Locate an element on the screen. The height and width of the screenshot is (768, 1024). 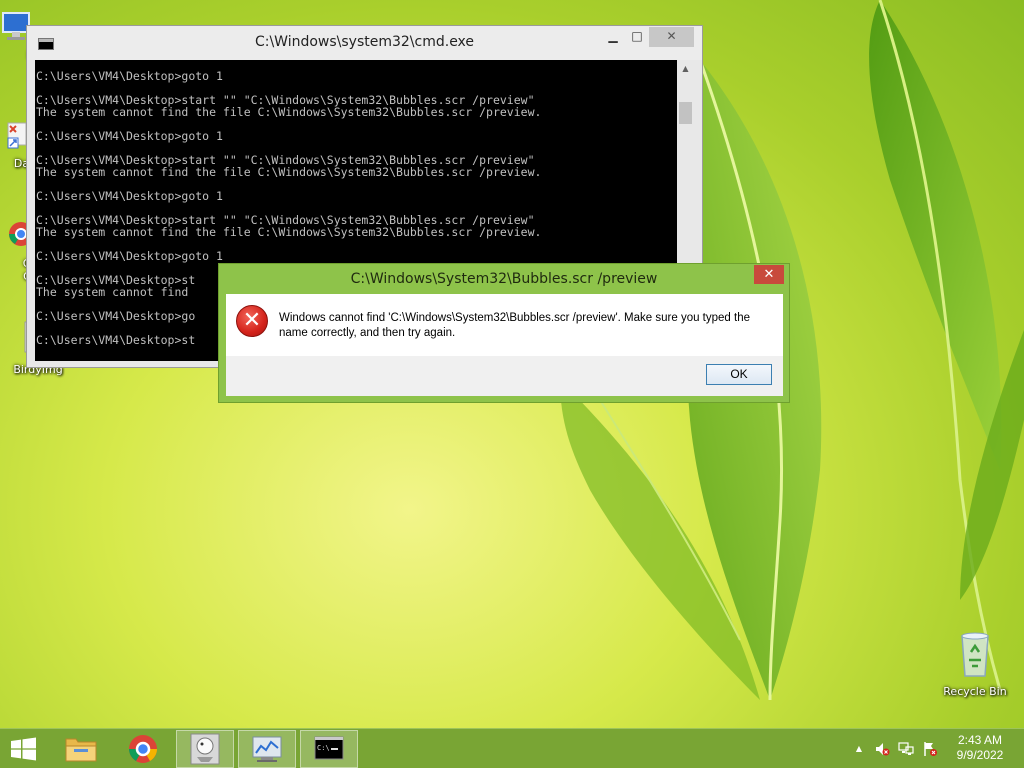
start-button is located at coordinates (29, 749).